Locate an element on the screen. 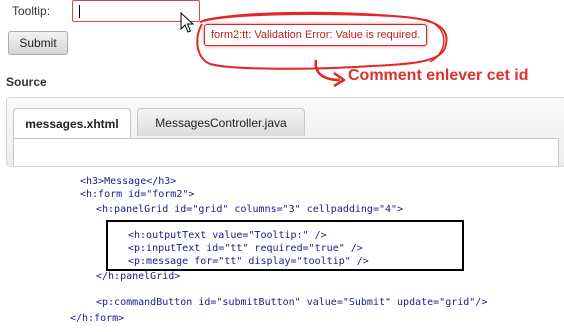  text-caret is located at coordinates (79, 11).